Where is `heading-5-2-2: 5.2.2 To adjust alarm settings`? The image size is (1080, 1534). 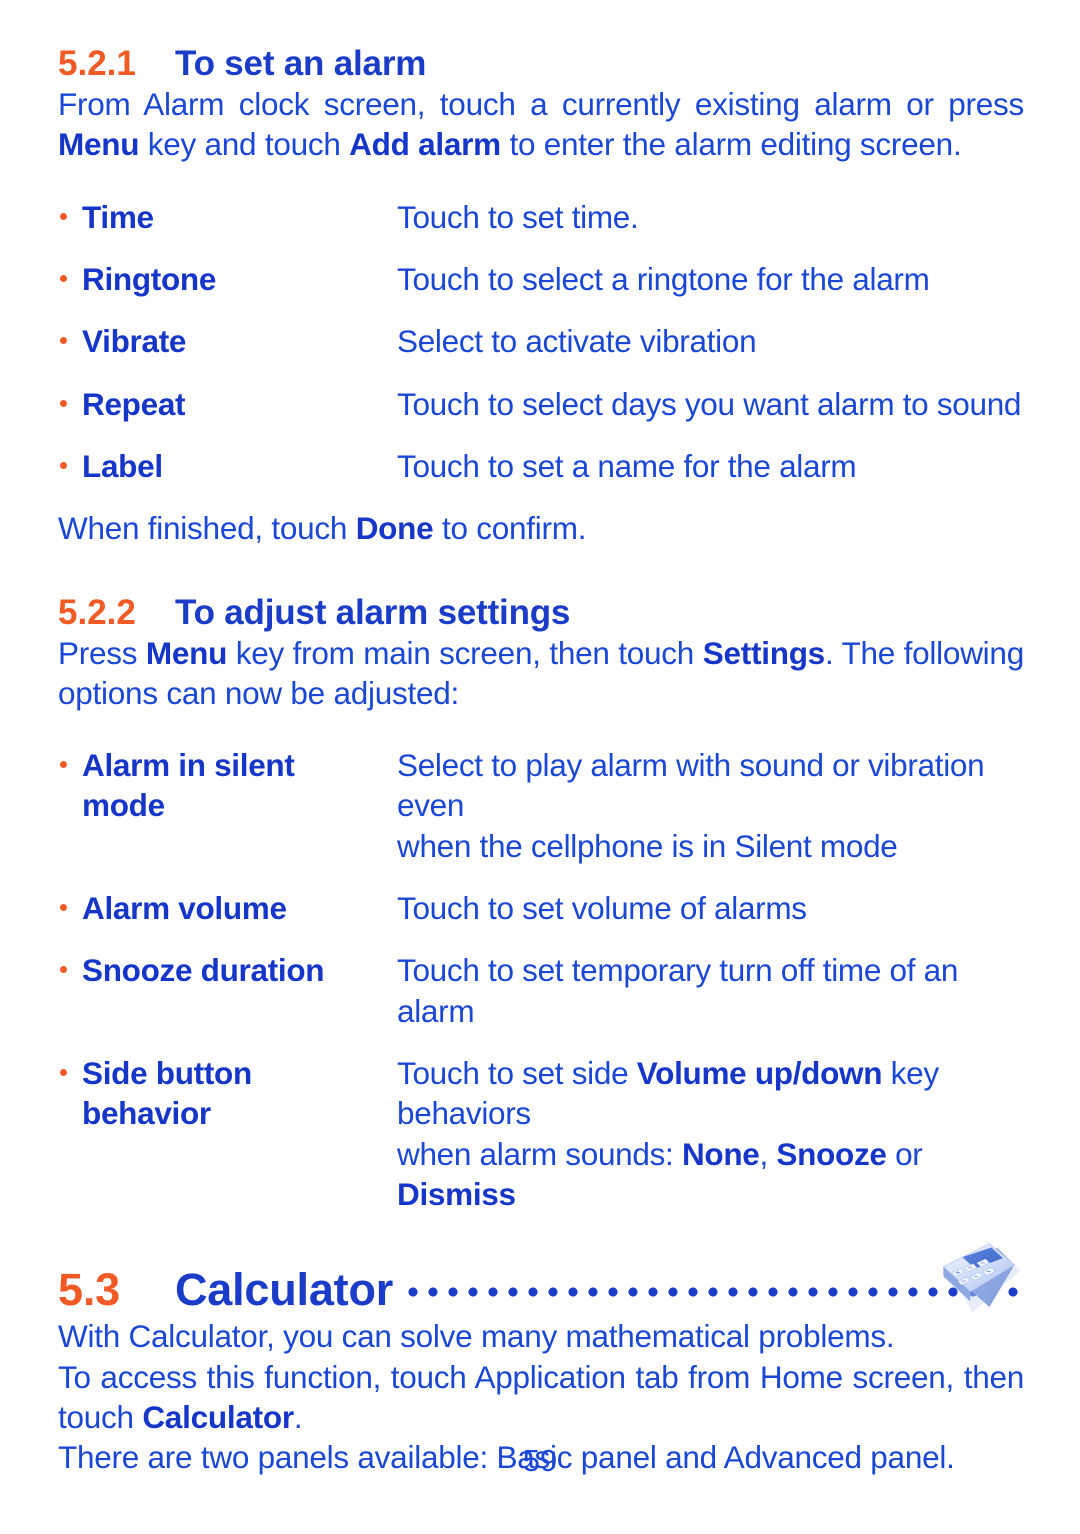
heading-5-2-2: 5.2.2 To adjust alarm settings is located at coordinates (541, 613).